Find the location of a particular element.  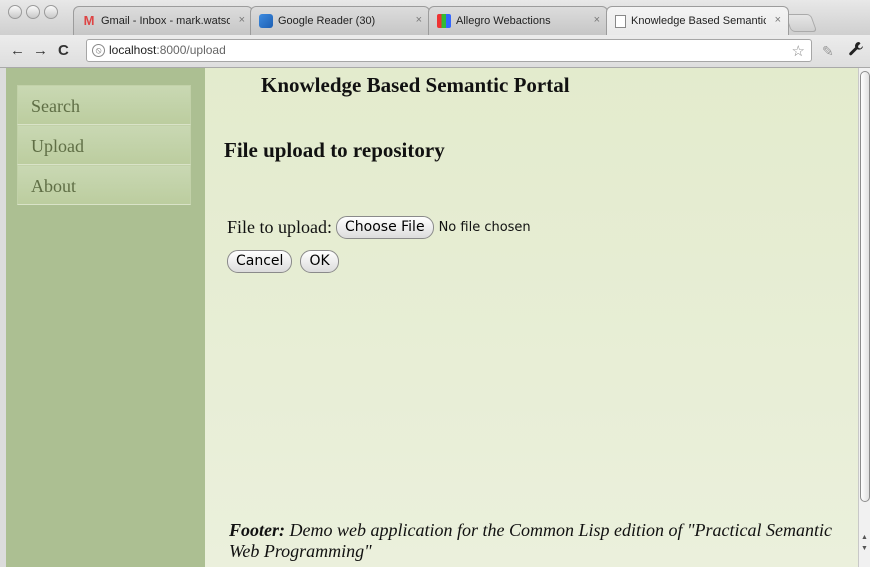

google-reader-icon is located at coordinates (266, 21).